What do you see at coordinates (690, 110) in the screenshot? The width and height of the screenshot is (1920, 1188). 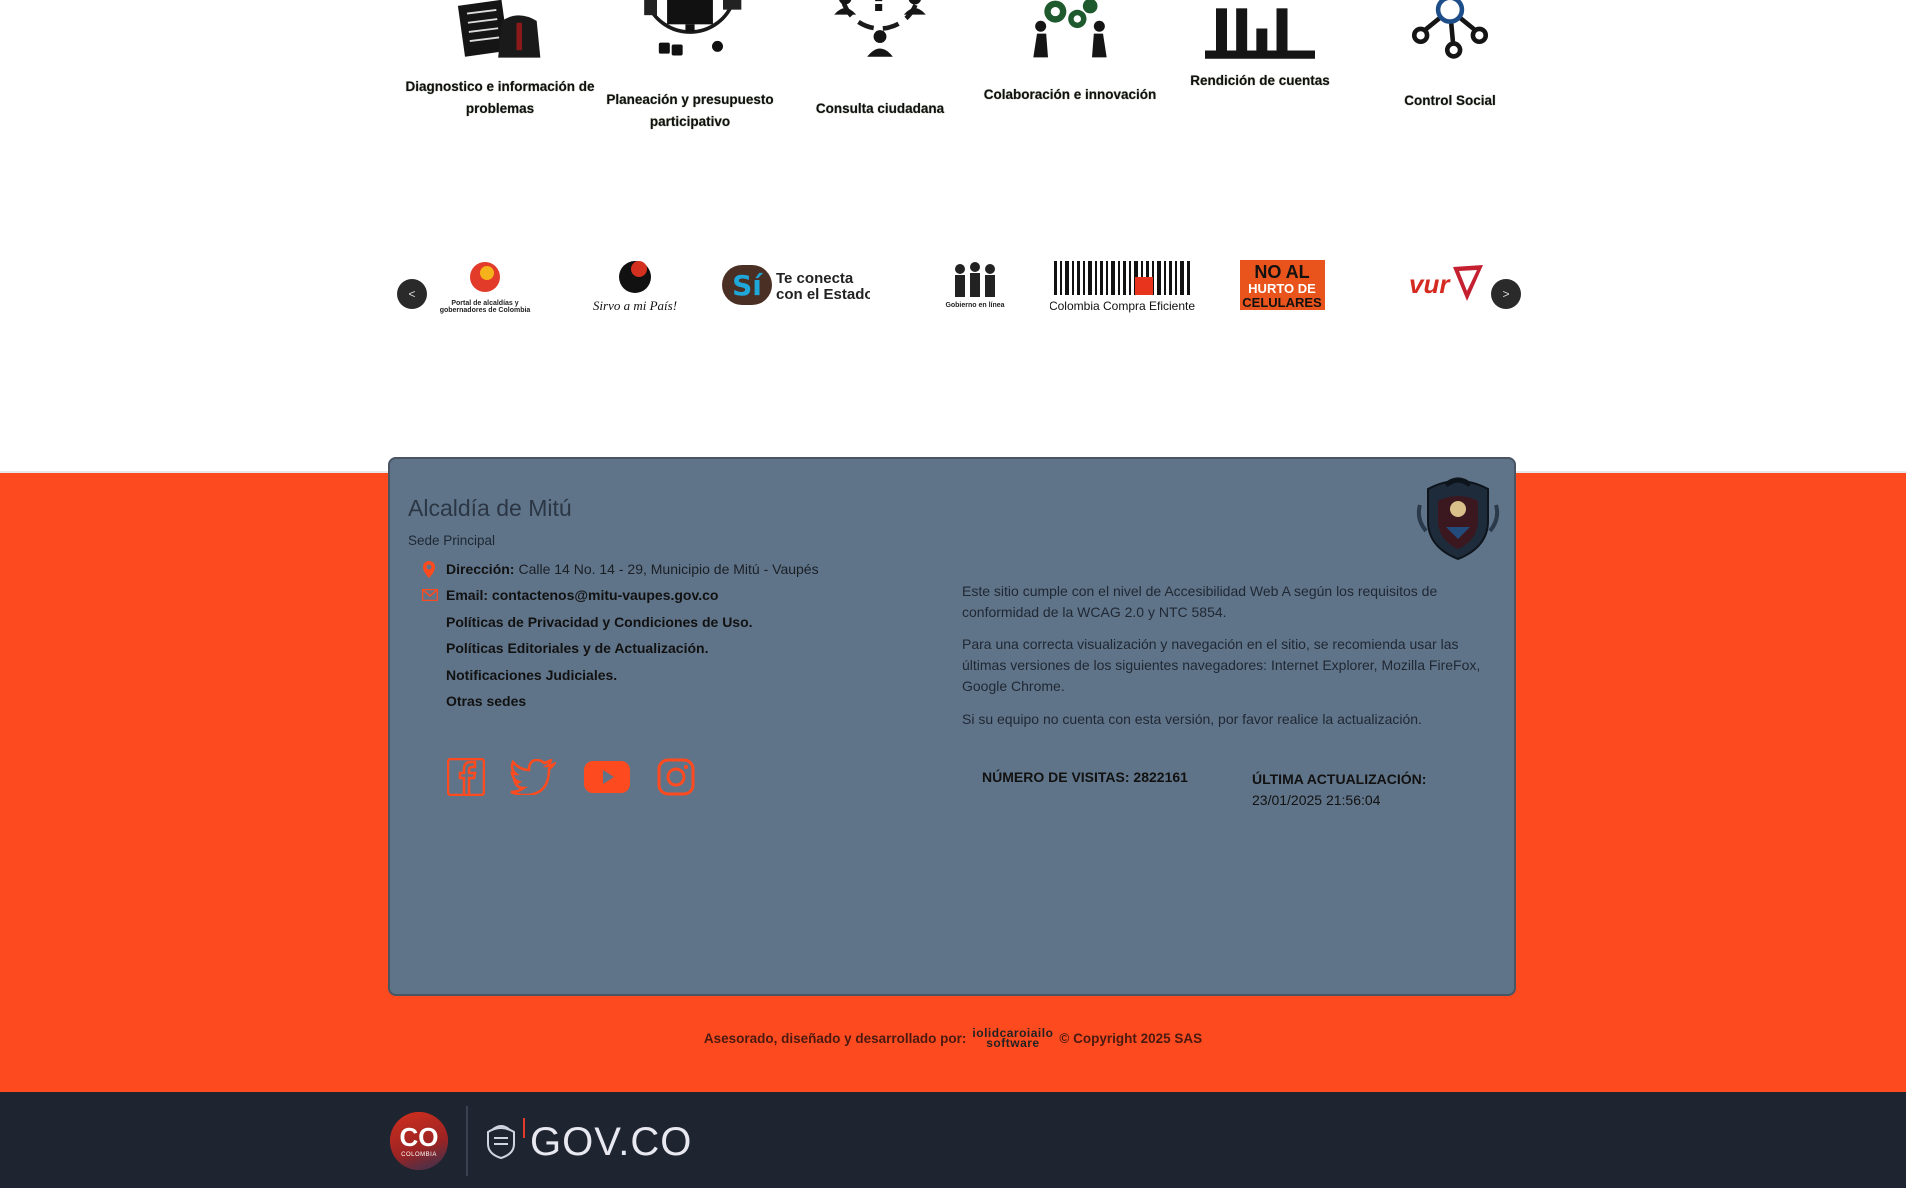 I see `participation-label: Planeación y presupuesto participativo` at bounding box center [690, 110].